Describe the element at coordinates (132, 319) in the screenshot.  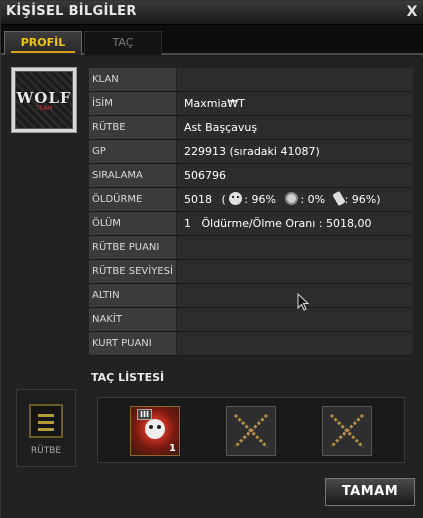
I see `row-label: NAKİT` at that location.